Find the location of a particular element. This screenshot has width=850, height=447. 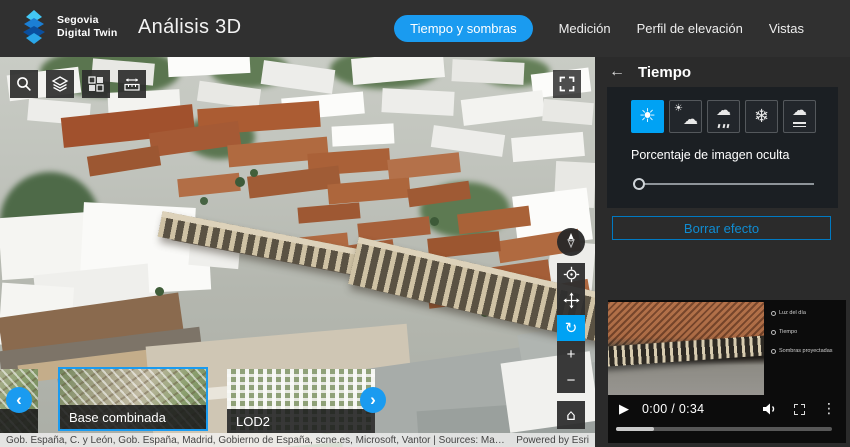

weather-snowy-button: ❄ is located at coordinates (761, 116).